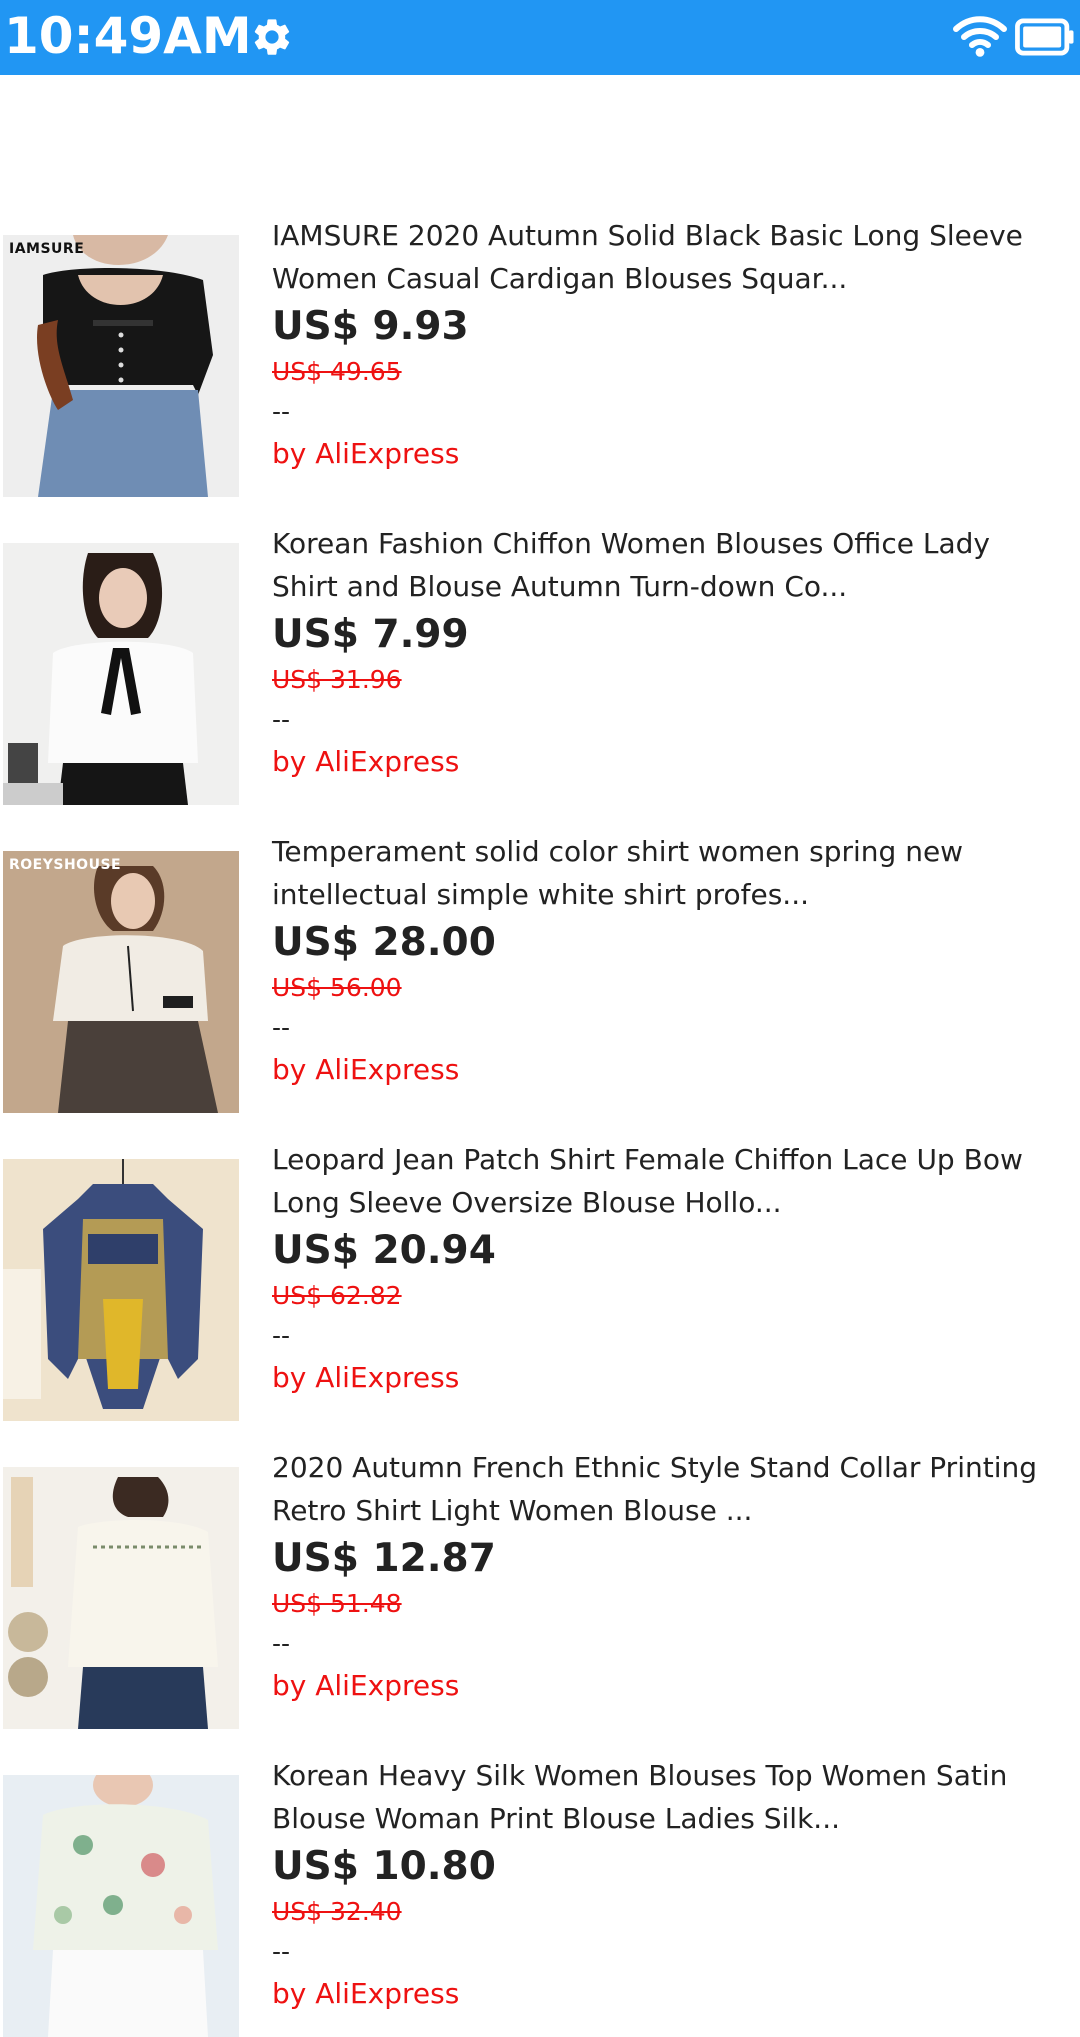 The height and width of the screenshot is (2037, 1080). Describe the element at coordinates (384, 942) in the screenshot. I see `product-price: US$ 28.00` at that location.